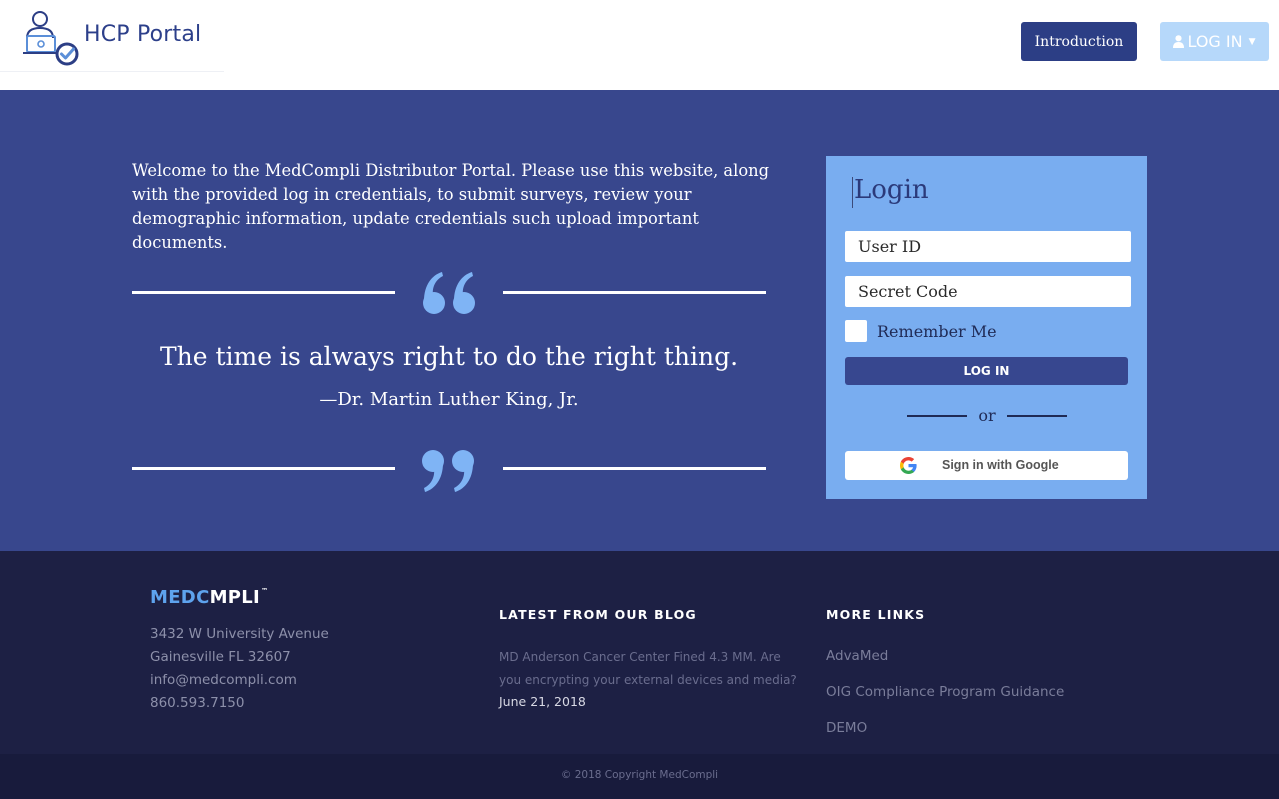 The image size is (1279, 799). What do you see at coordinates (986, 371) in the screenshot?
I see `login-submit-button: LOG IN` at bounding box center [986, 371].